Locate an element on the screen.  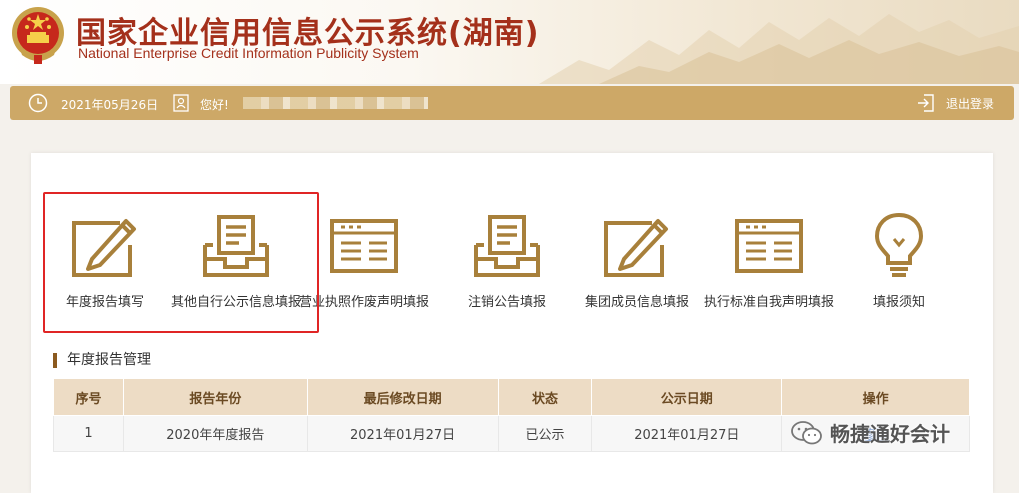
masked-username is located at coordinates (335, 103).